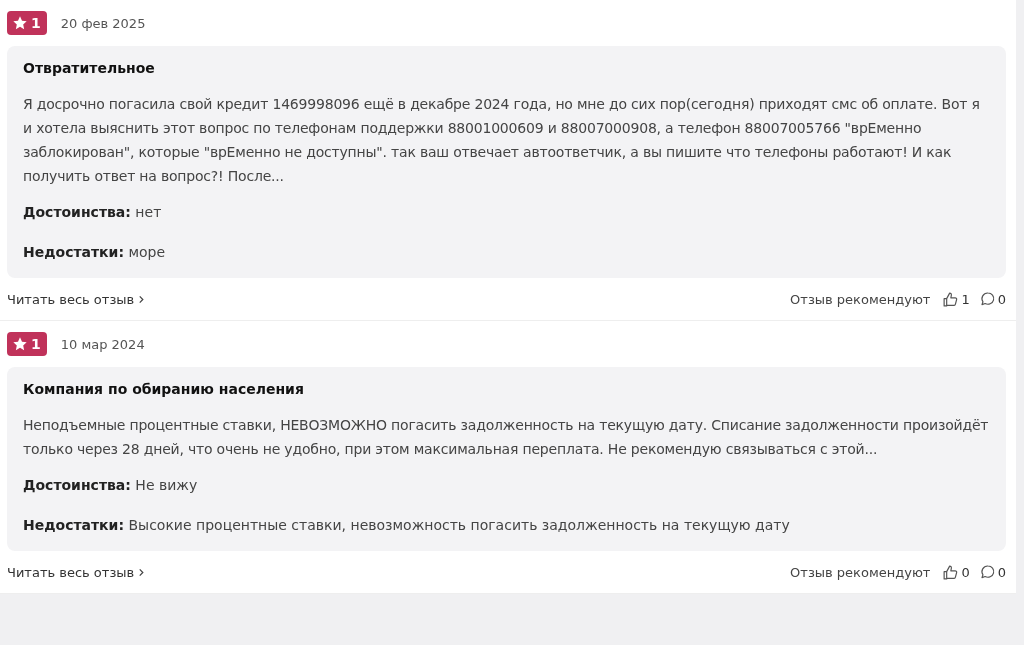 The width and height of the screenshot is (1024, 645). Describe the element at coordinates (103, 23) in the screenshot. I see `review-date: 20 фев 2025` at that location.